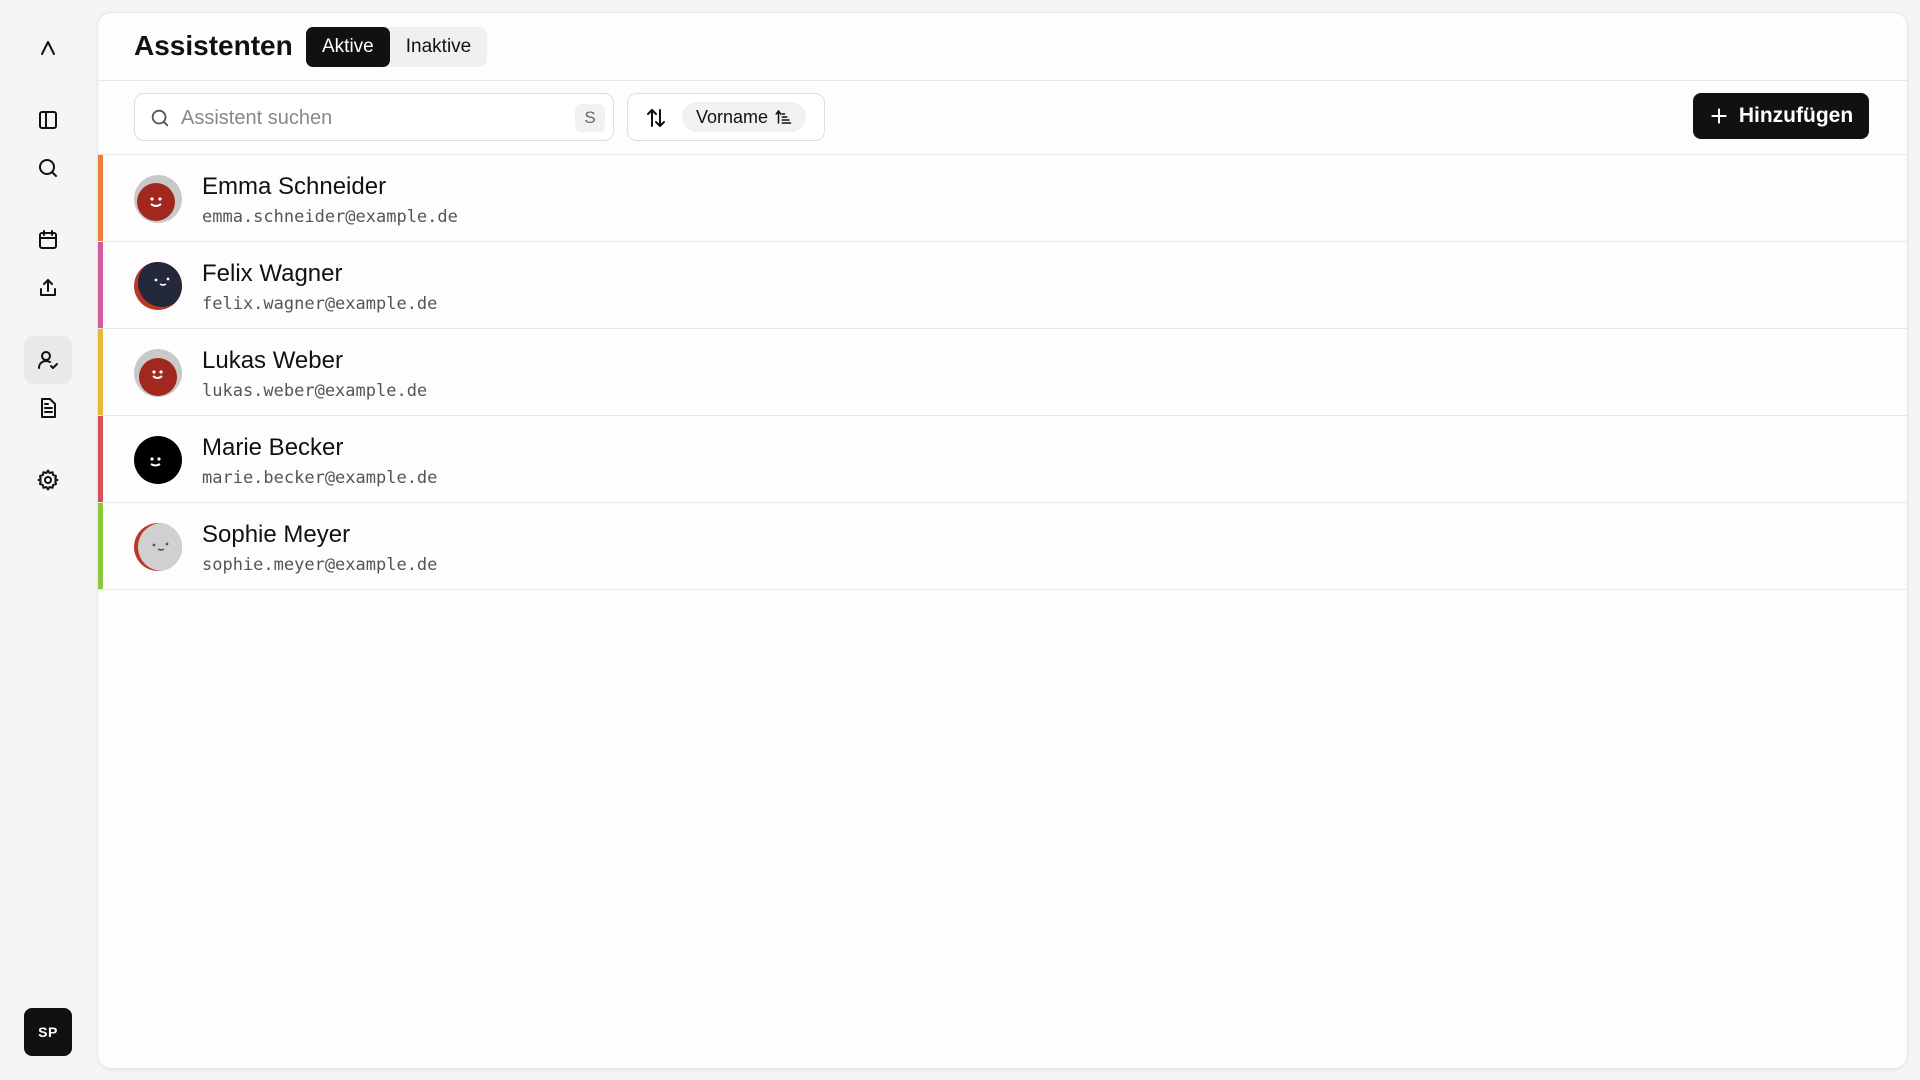  What do you see at coordinates (656, 118) in the screenshot?
I see `sort-arrows-icon` at bounding box center [656, 118].